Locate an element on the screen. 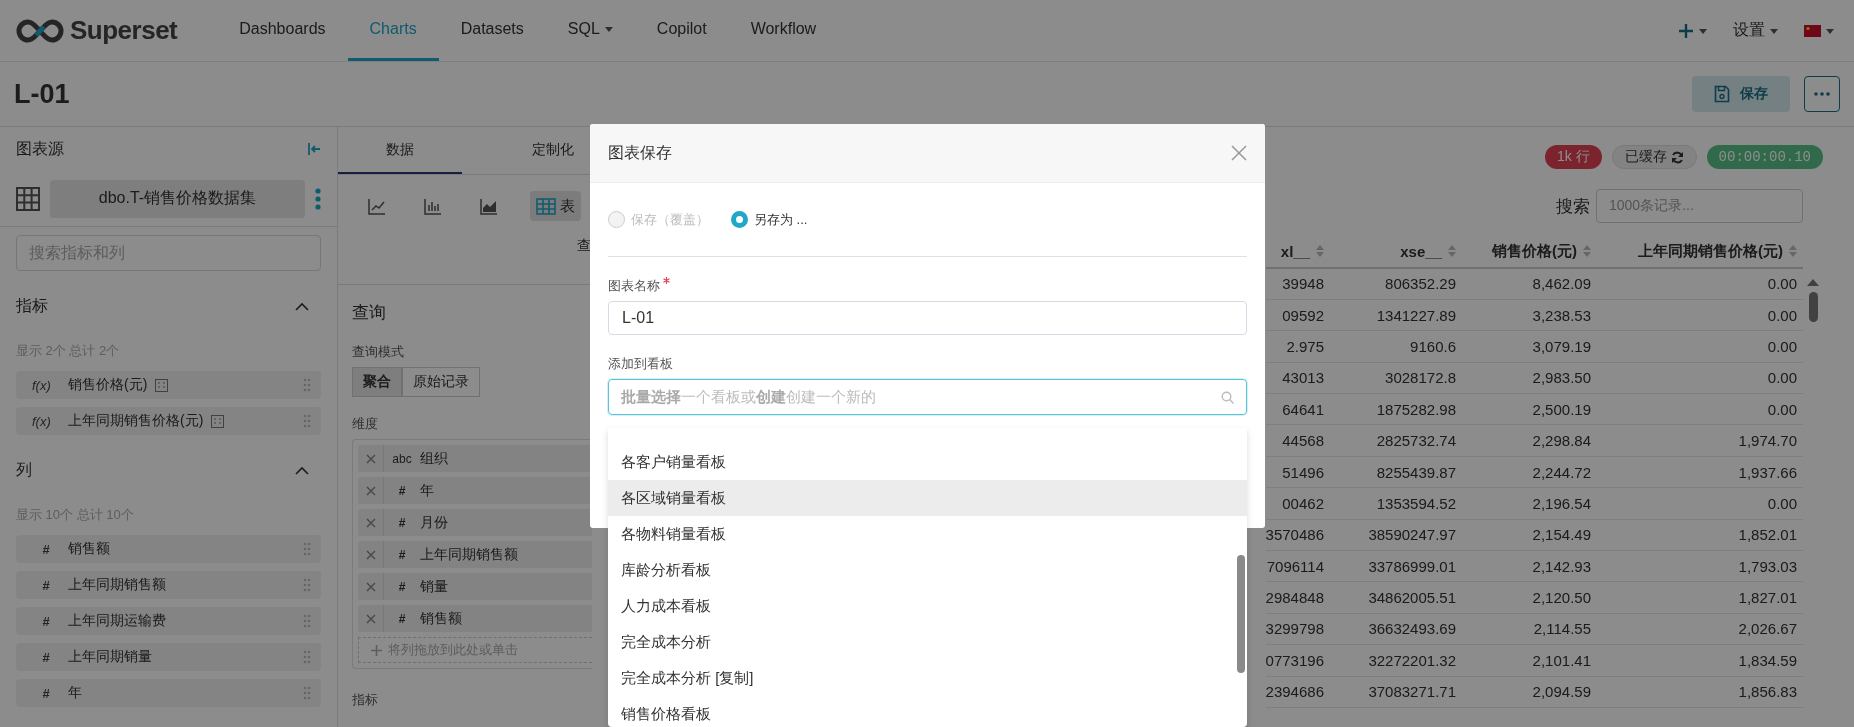 This screenshot has height=727, width=1854. new-menu-button is located at coordinates (1692, 30).